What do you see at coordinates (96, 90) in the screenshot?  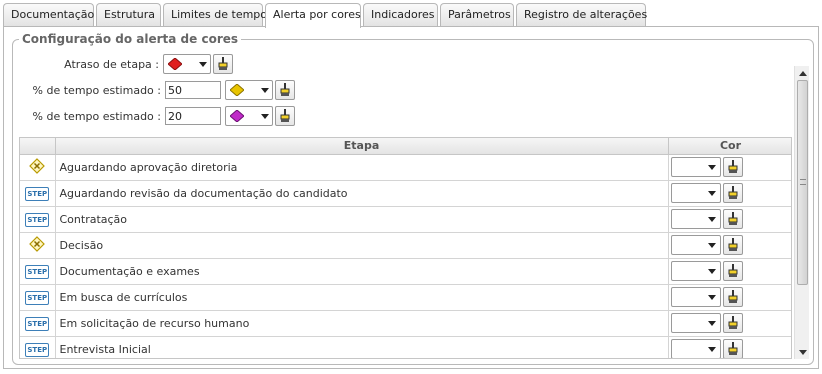 I see `pct1-label: % de tempo estimado :` at bounding box center [96, 90].